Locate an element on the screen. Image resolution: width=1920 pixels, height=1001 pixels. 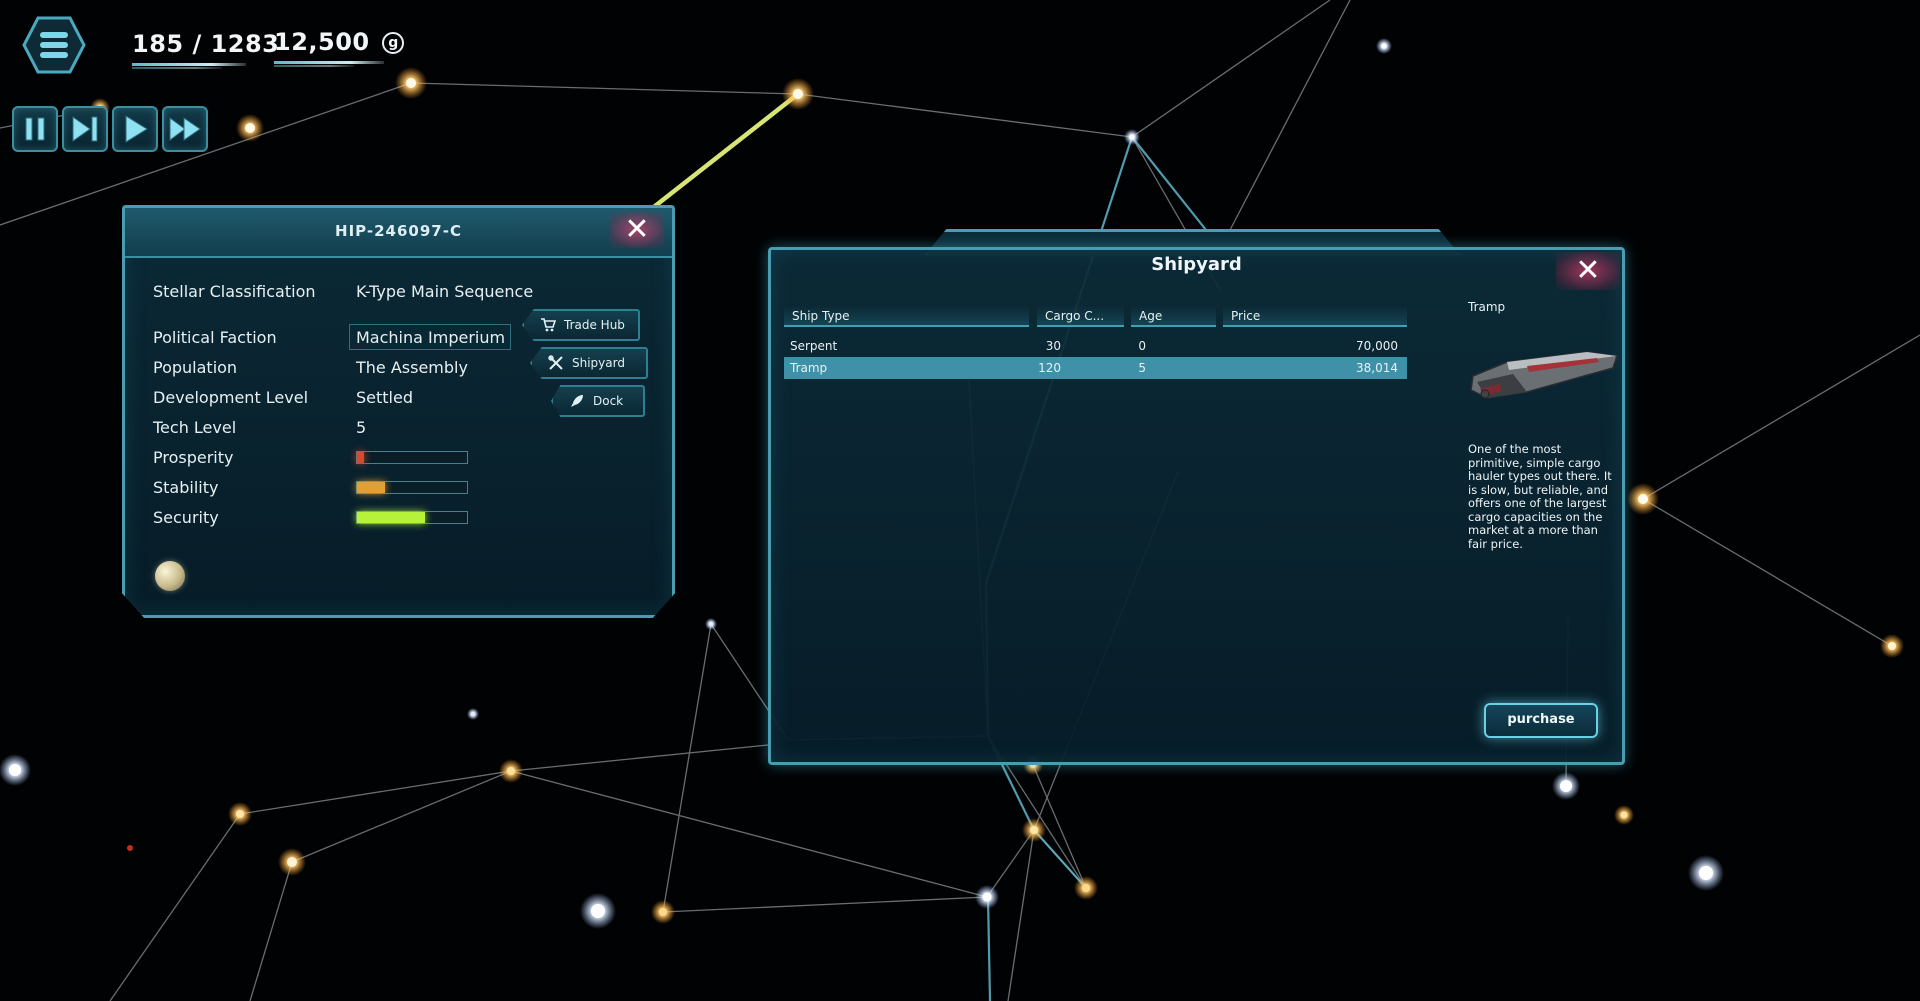
play-icon is located at coordinates (136, 129).